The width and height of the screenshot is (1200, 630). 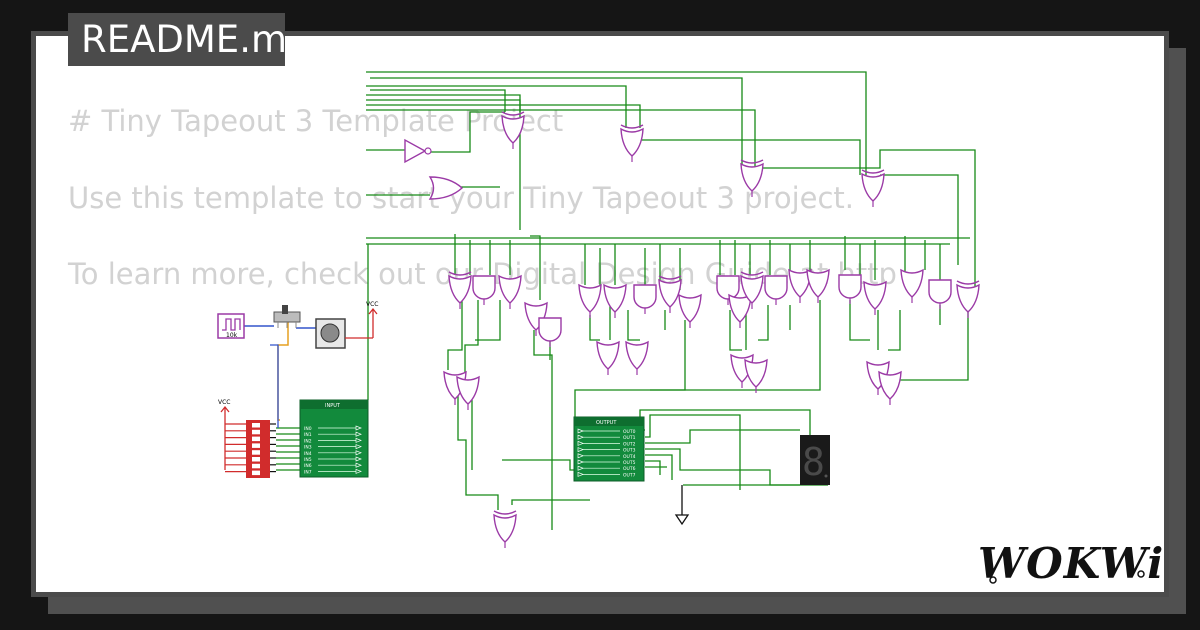 What do you see at coordinates (232, 335) in the screenshot?
I see `clock-label: 10k` at bounding box center [232, 335].